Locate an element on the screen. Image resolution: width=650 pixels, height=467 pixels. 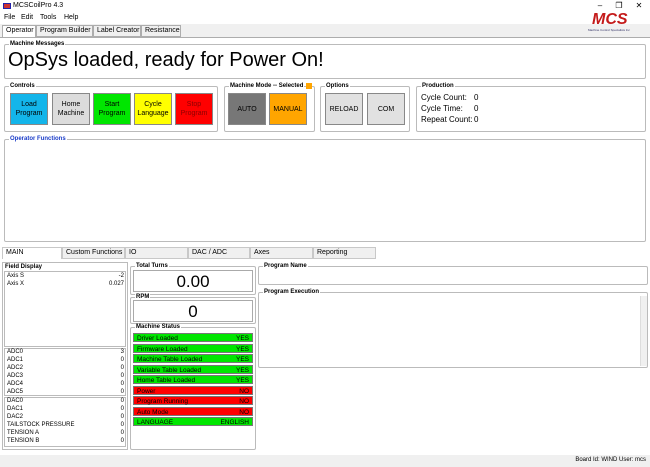
app-icon is located at coordinates (7, 6).